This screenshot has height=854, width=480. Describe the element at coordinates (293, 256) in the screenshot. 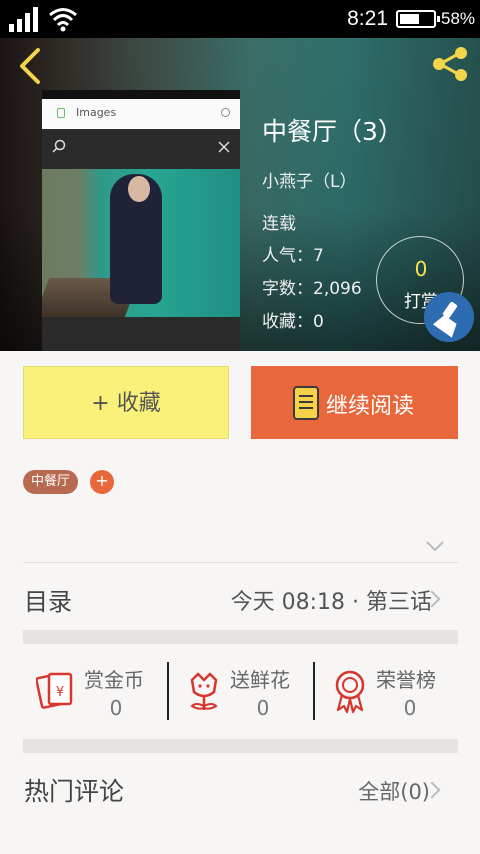

I see `popularity-stat: 人气：7` at that location.